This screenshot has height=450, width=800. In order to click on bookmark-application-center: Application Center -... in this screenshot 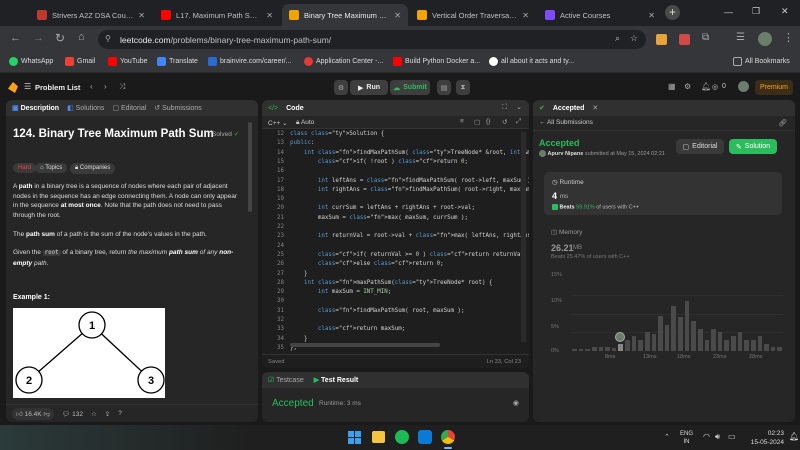, I will do `click(343, 61)`.